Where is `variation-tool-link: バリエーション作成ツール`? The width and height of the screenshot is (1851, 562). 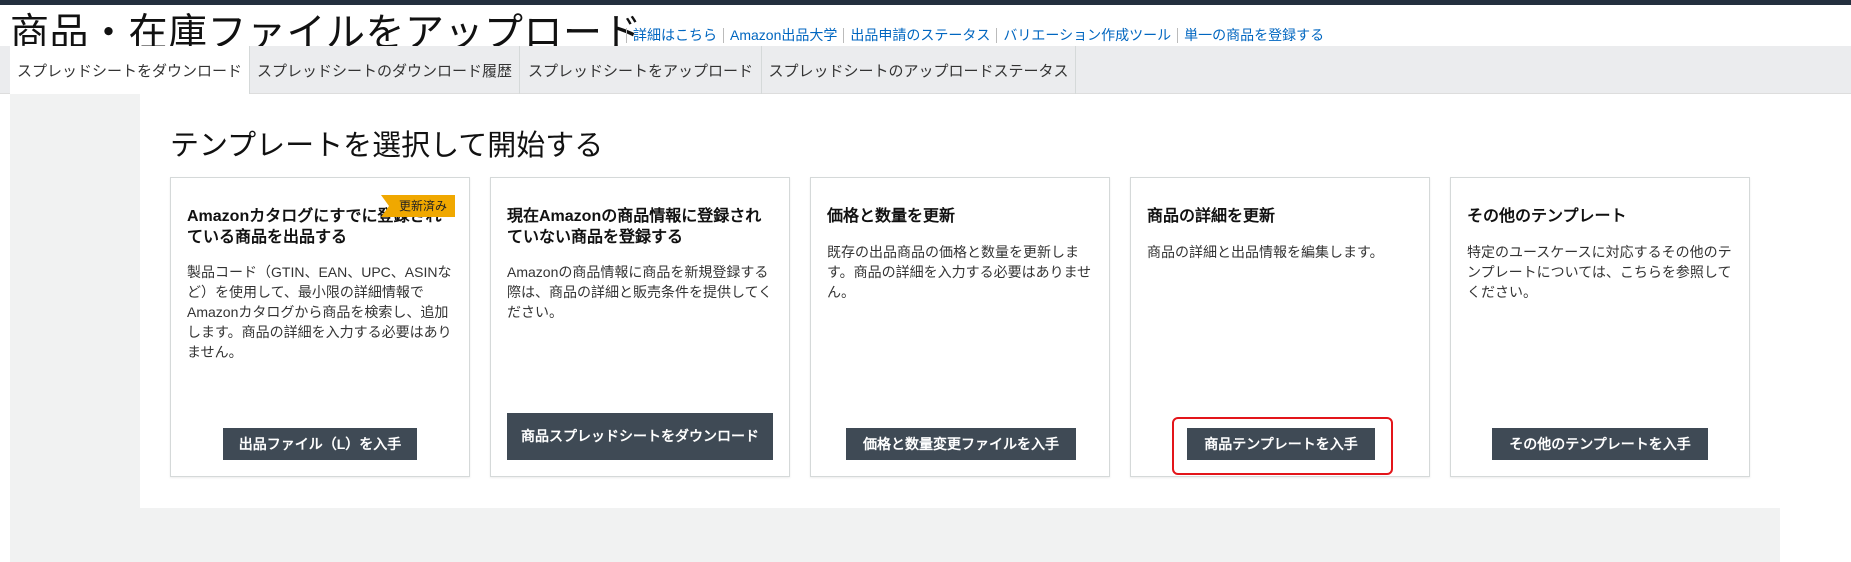
variation-tool-link: バリエーション作成ツール is located at coordinates (1087, 35).